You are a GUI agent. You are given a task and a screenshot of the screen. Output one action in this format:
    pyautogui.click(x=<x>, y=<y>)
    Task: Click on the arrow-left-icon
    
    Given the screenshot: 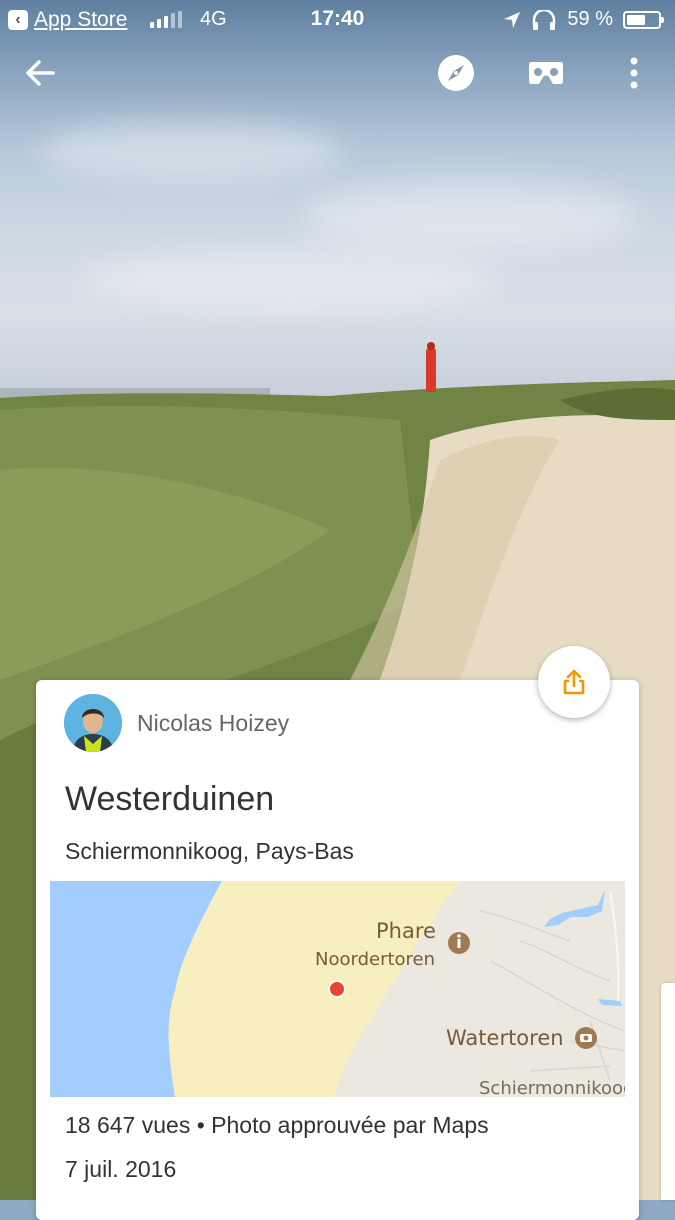 What is the action you would take?
    pyautogui.click(x=40, y=73)
    